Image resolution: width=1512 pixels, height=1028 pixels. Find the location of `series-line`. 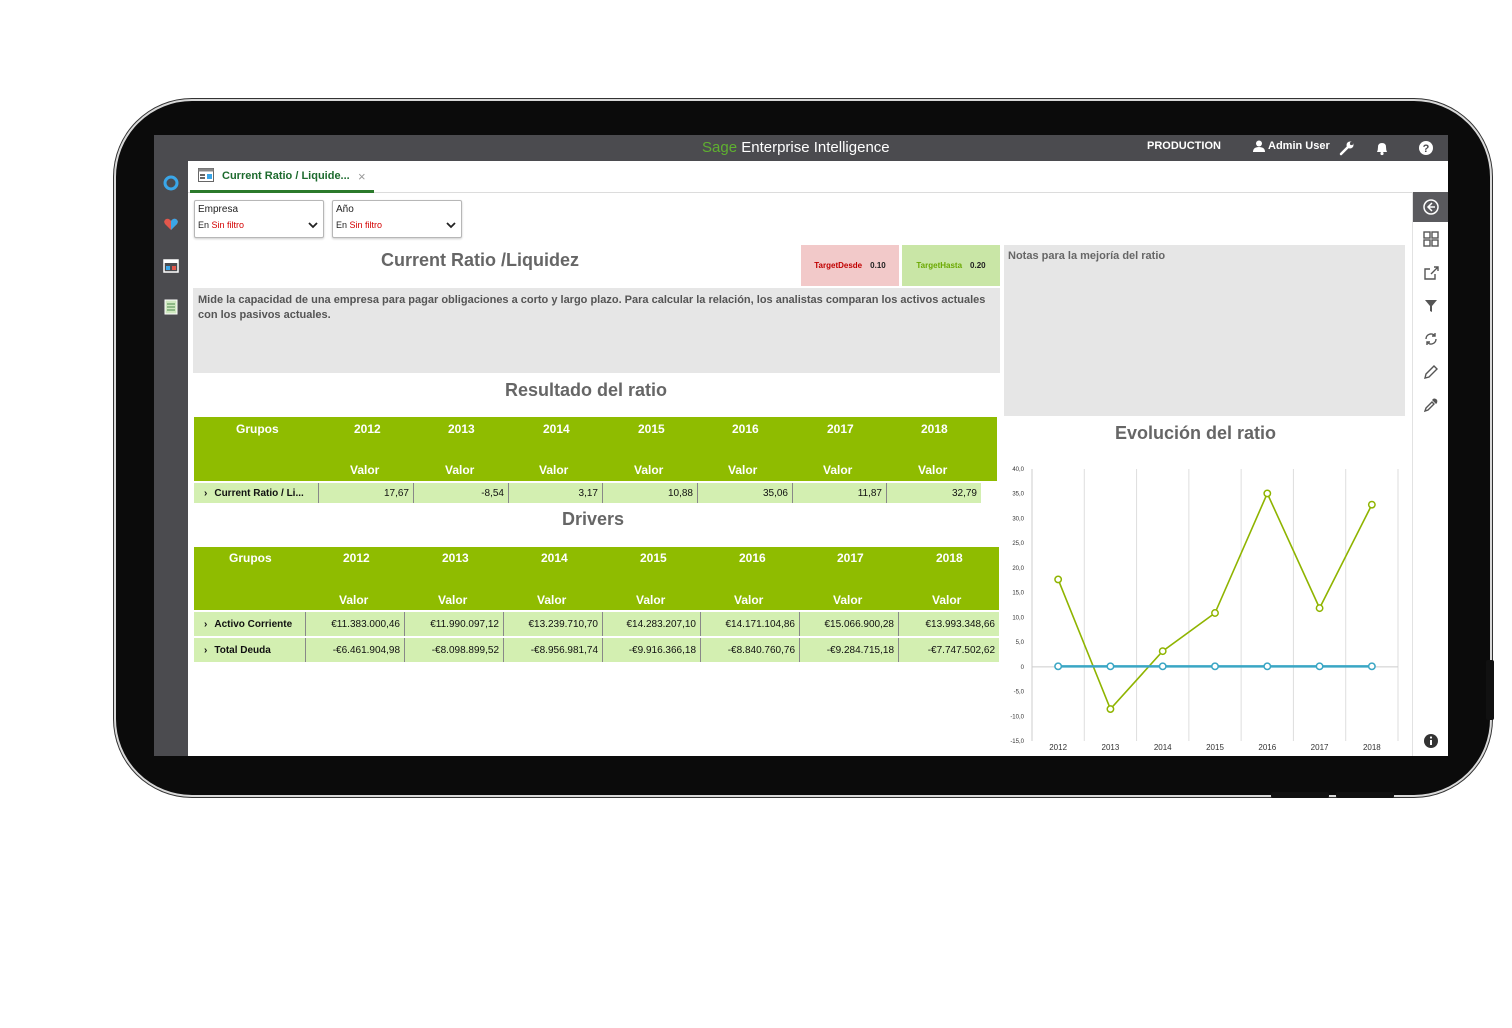

series-line is located at coordinates (1215, 601).